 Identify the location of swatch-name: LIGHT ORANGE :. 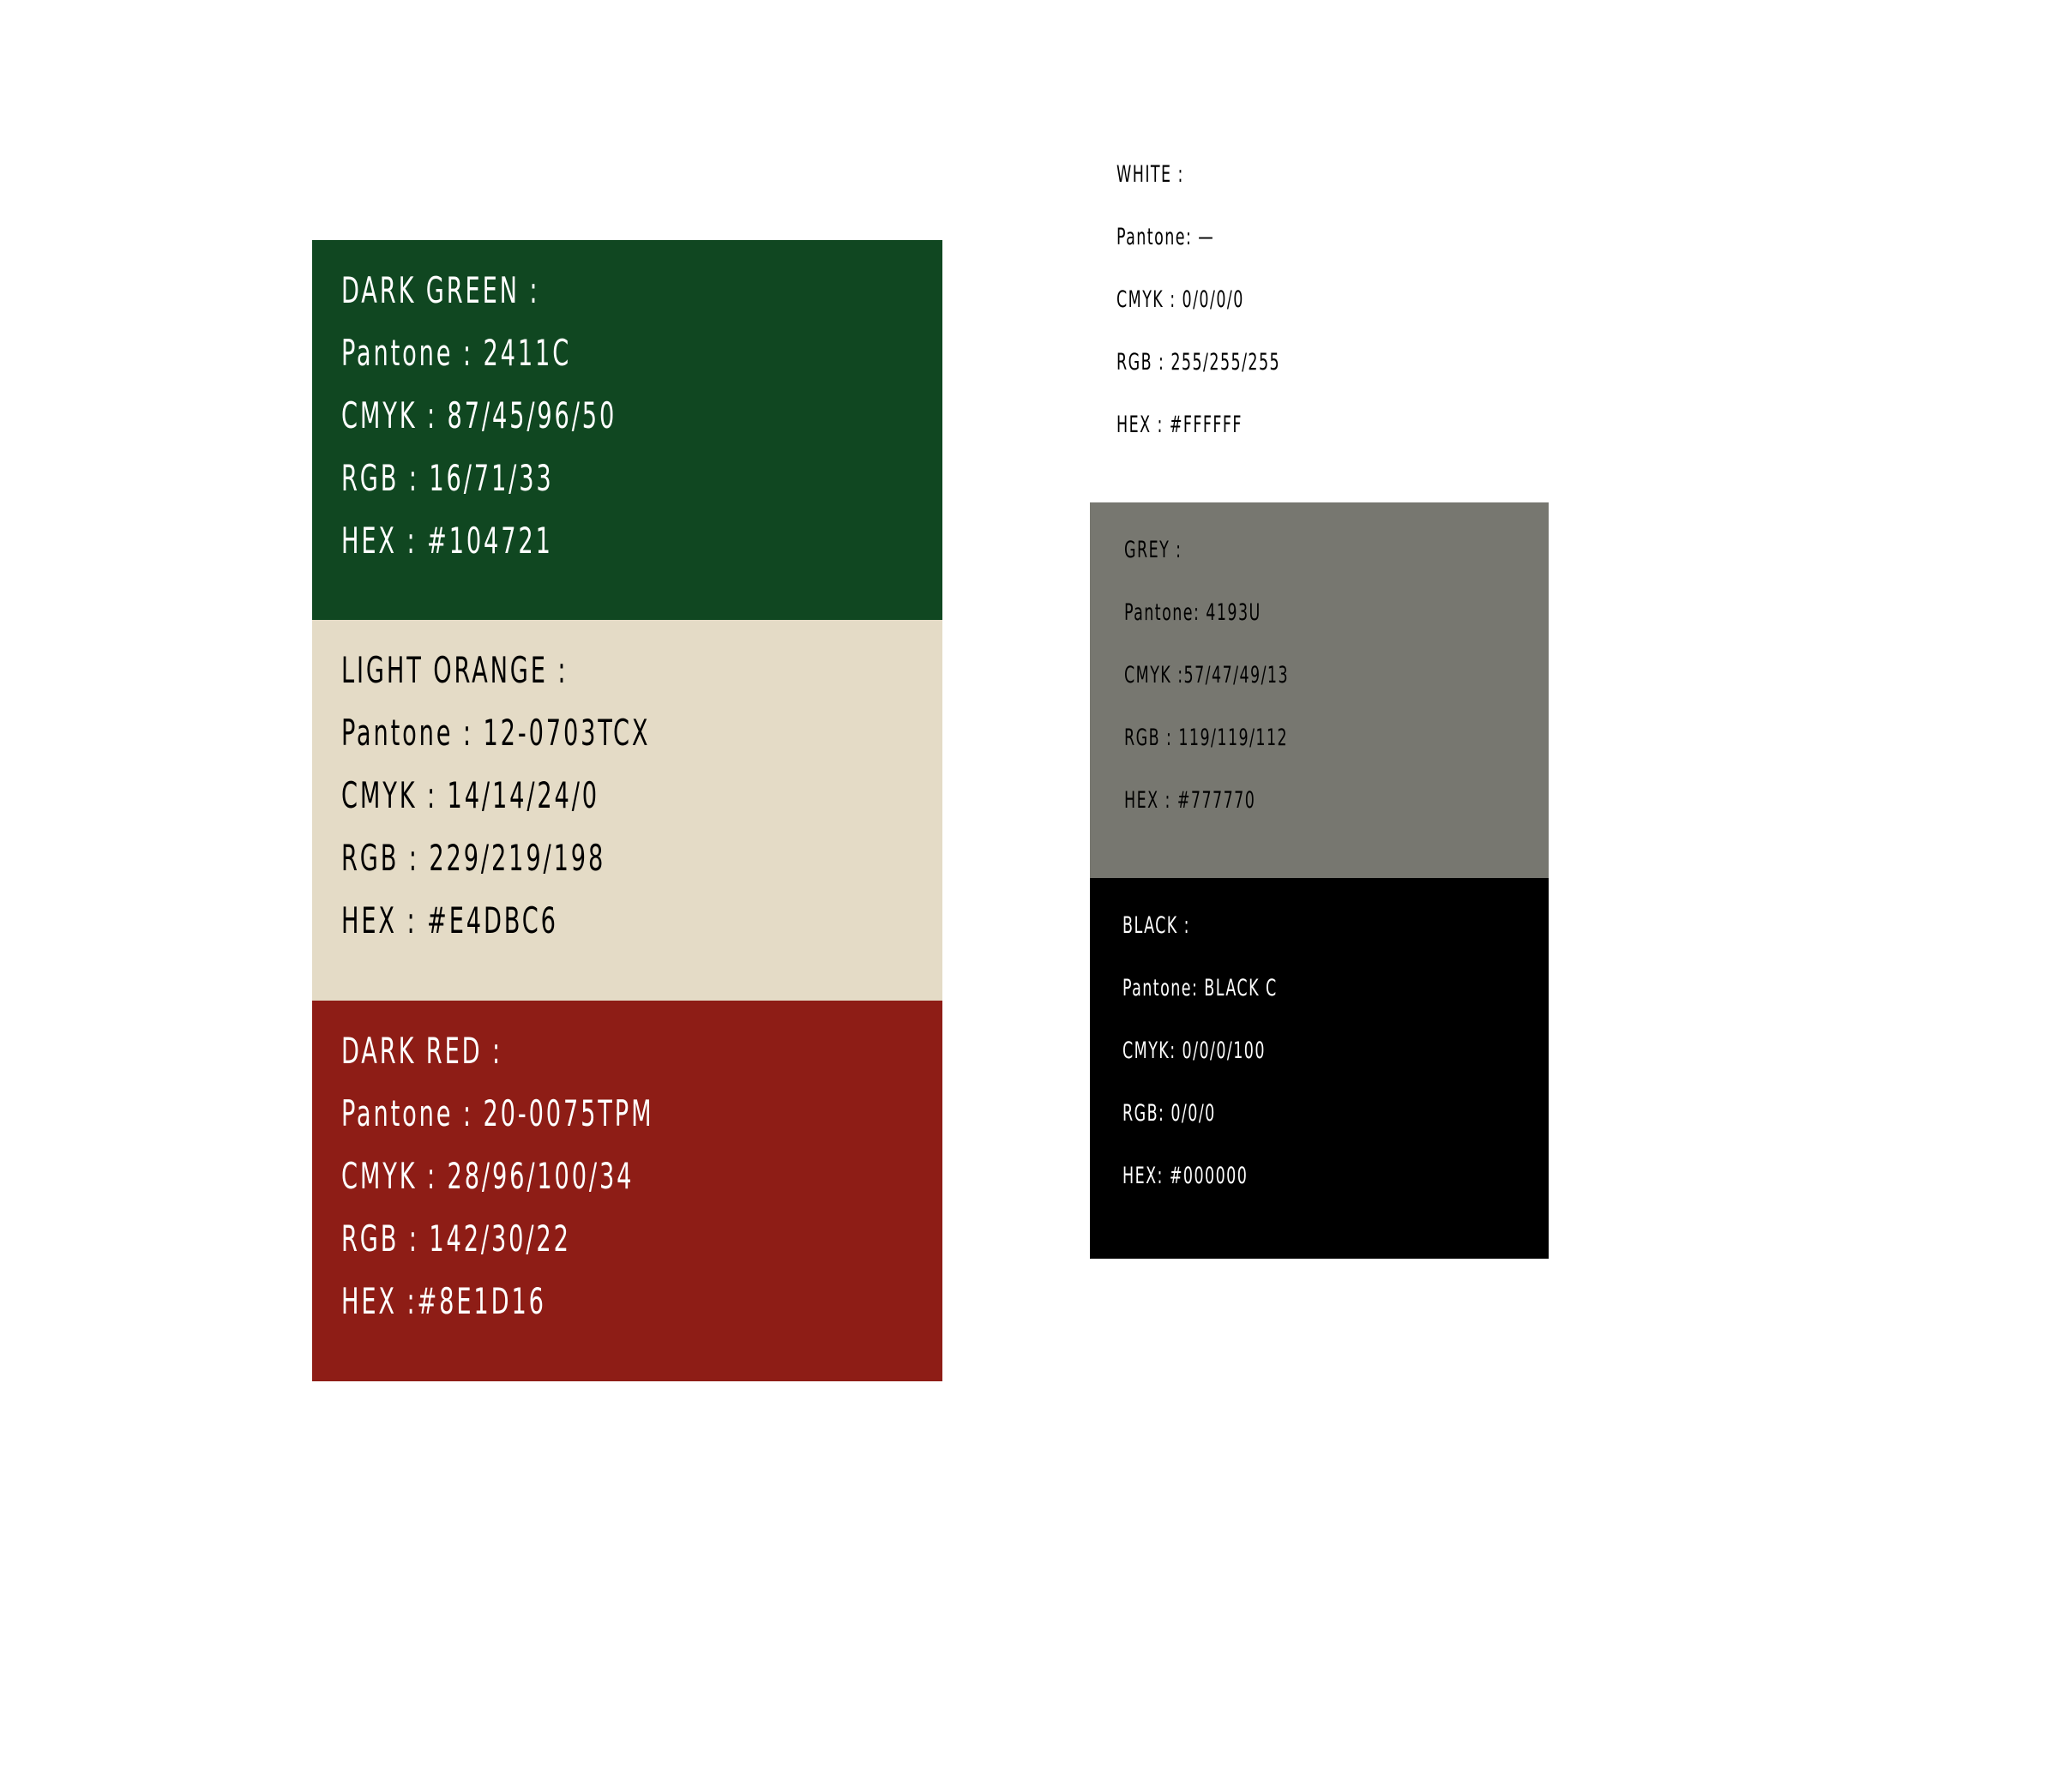
(455, 670).